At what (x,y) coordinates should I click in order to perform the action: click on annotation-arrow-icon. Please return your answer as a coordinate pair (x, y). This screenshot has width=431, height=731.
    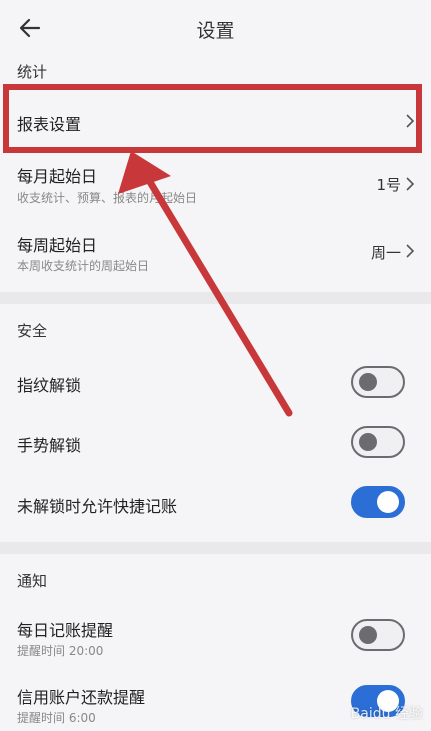
    Looking at the image, I should click on (205, 284).